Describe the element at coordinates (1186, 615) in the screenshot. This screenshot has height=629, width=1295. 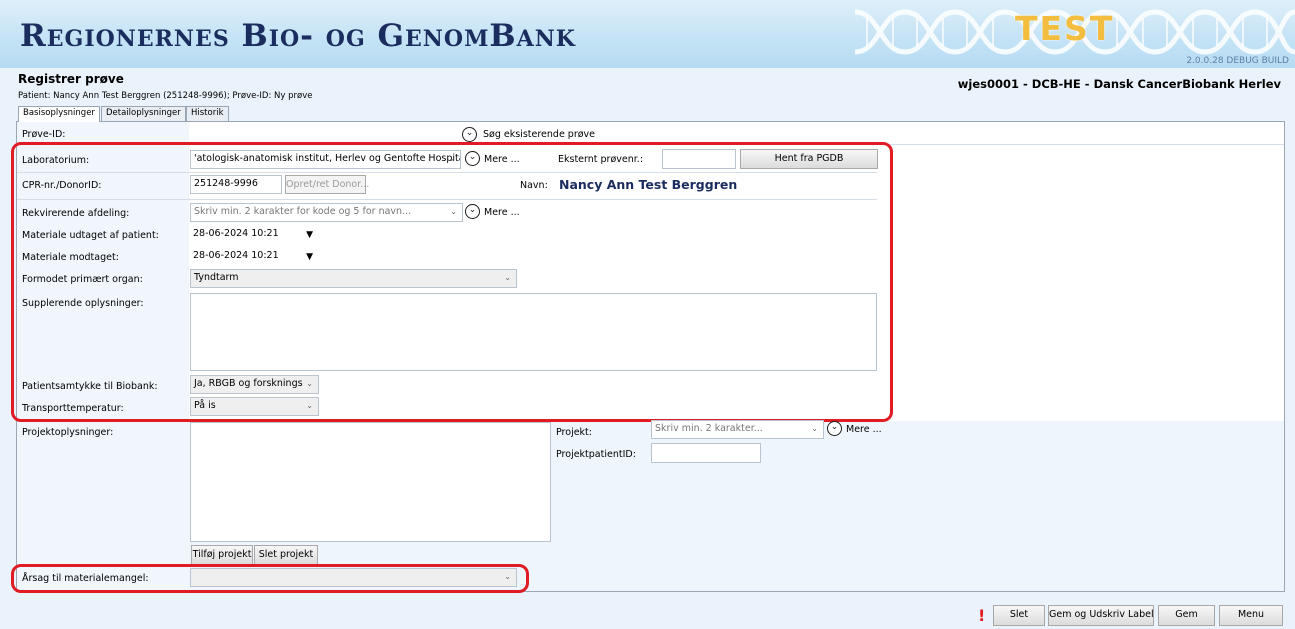
I see `save-button: Gem` at that location.